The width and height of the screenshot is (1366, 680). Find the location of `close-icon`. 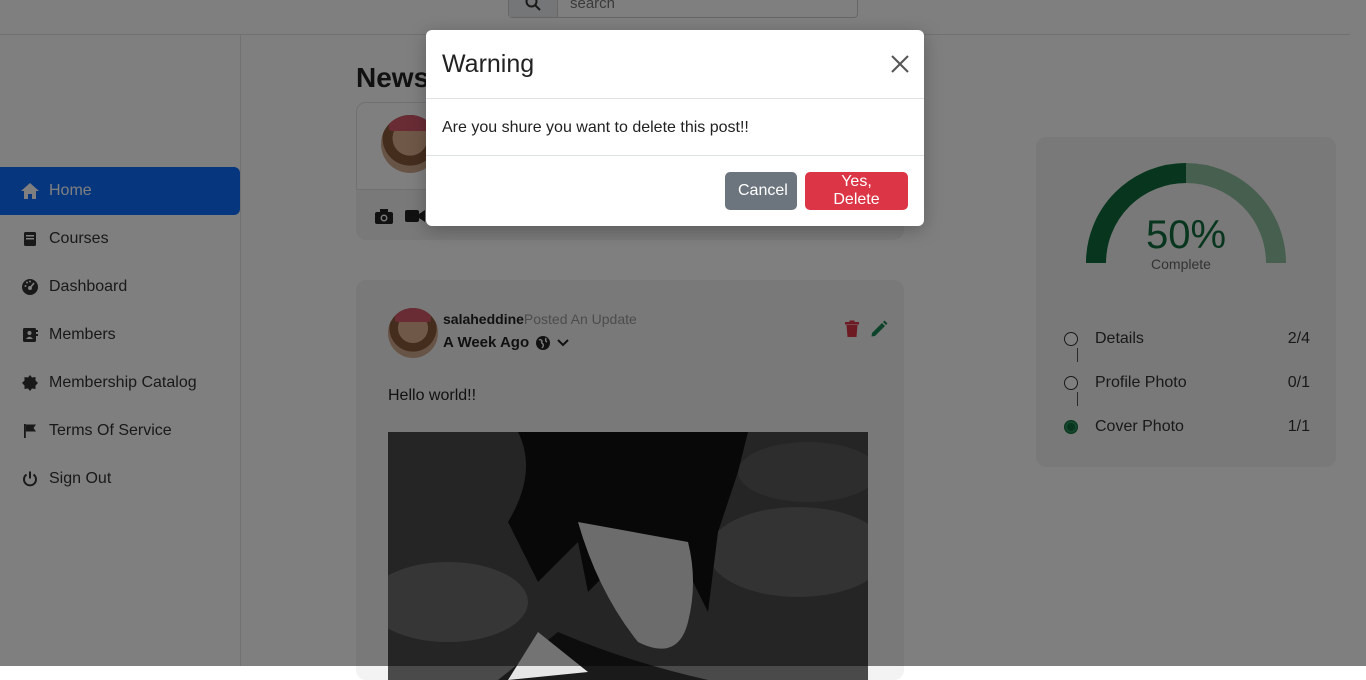

close-icon is located at coordinates (900, 64).